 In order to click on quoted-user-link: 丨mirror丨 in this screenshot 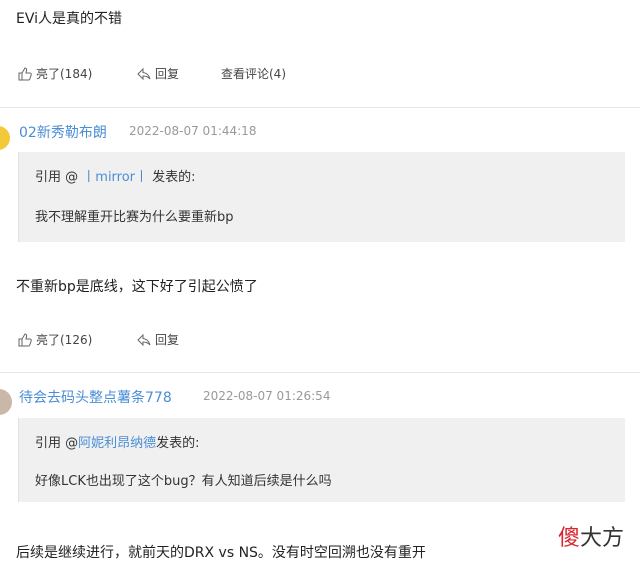, I will do `click(115, 177)`.